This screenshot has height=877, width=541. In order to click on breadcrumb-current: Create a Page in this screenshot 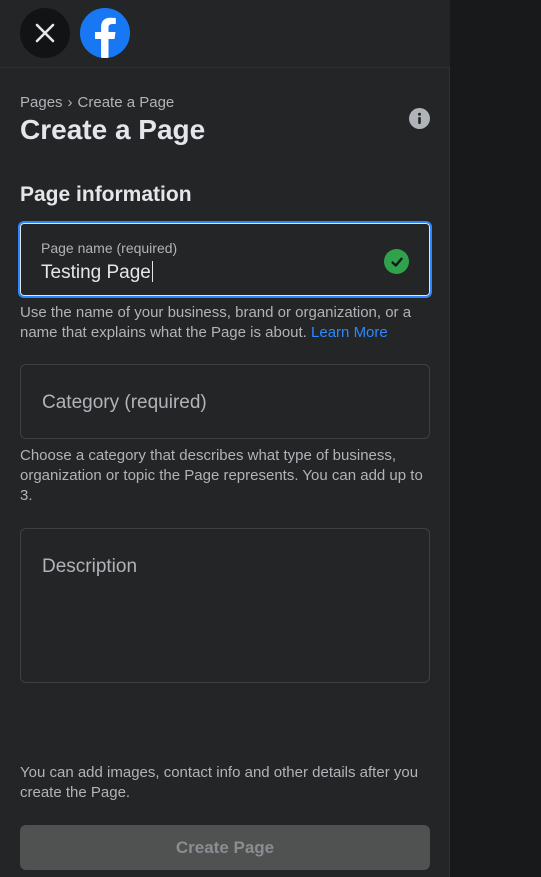, I will do `click(126, 102)`.